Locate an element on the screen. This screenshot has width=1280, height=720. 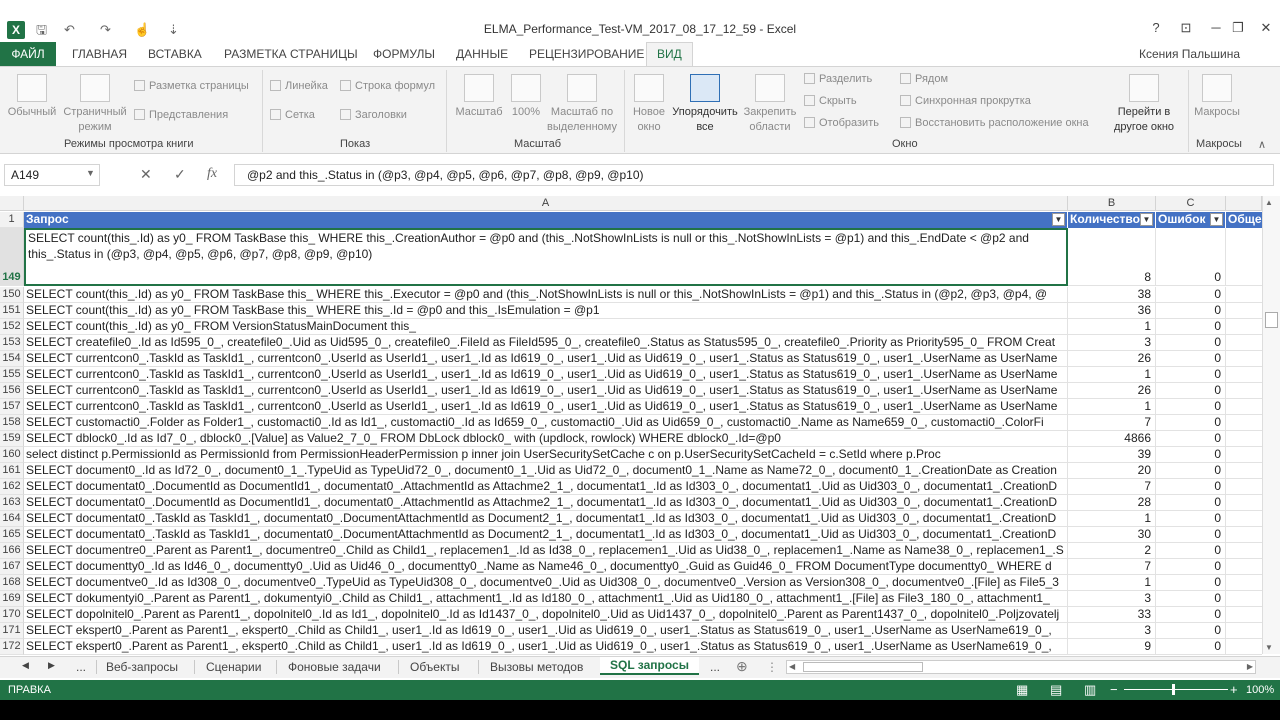
table-header-cell: Ошибок ▼ is located at coordinates (1191, 220).